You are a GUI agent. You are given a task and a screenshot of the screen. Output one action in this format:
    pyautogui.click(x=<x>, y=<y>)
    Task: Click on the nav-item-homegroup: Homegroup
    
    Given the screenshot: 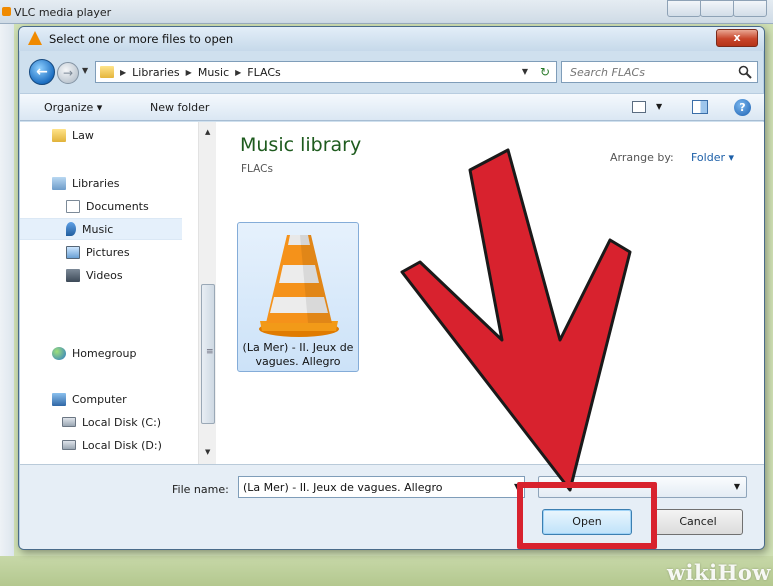 What is the action you would take?
    pyautogui.click(x=101, y=353)
    